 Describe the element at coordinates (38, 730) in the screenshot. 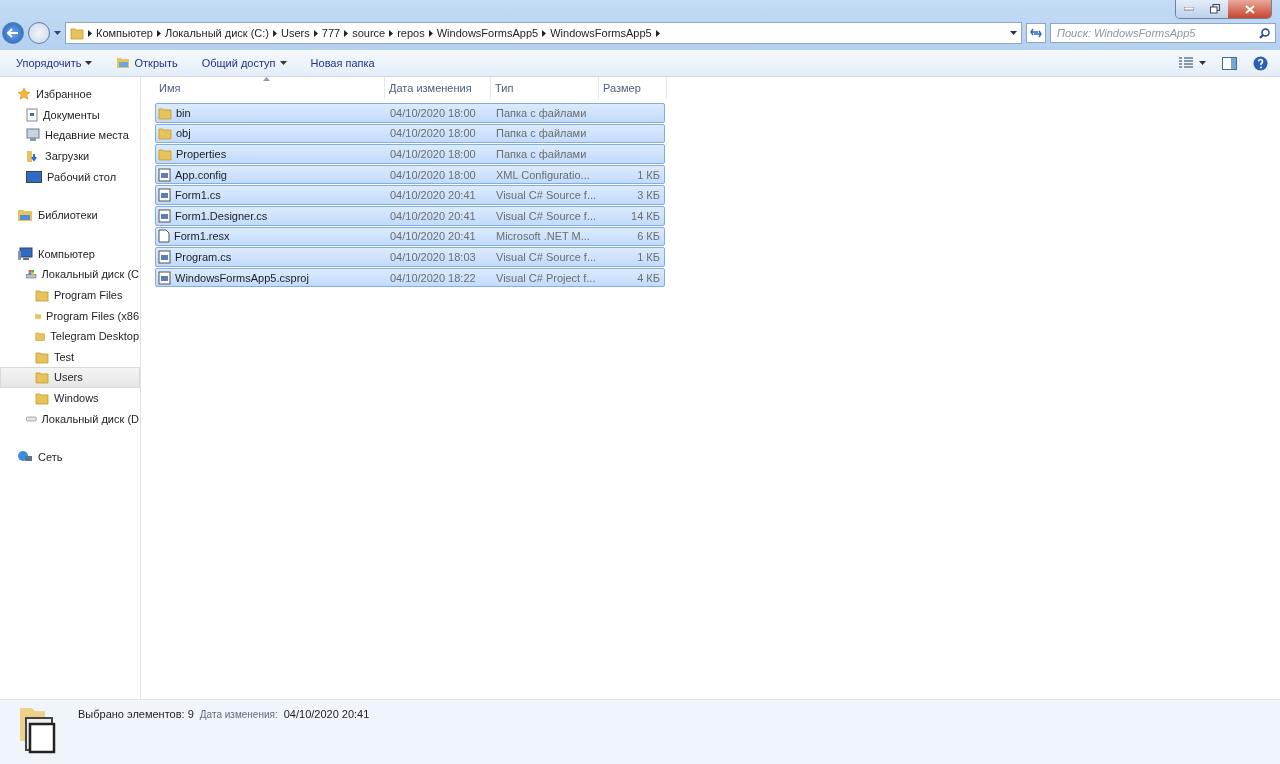

I see `multiple-files-icon` at that location.